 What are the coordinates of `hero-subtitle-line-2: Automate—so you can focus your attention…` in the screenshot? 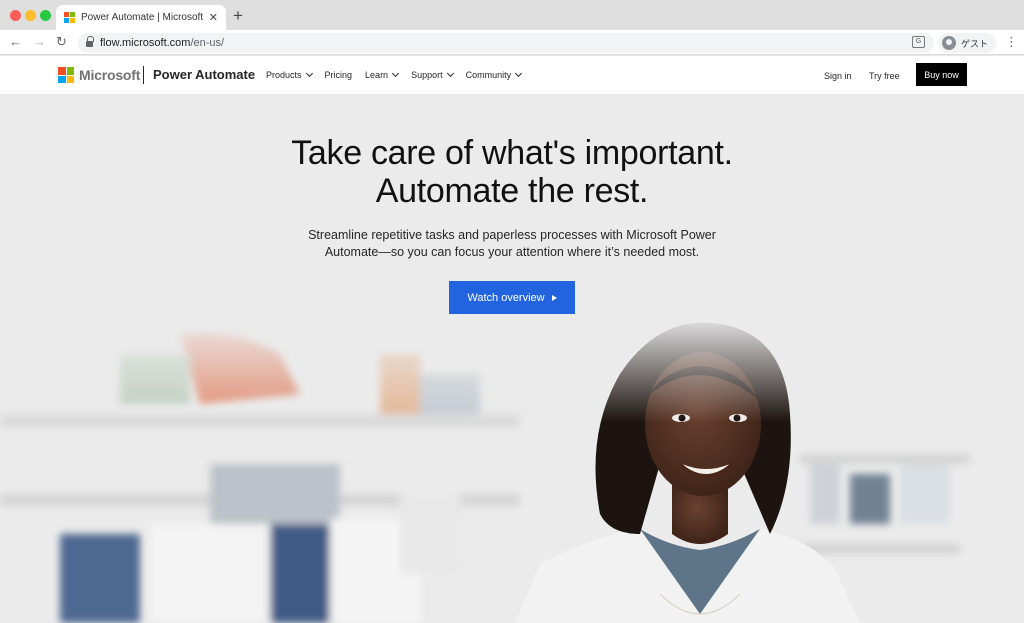 It's located at (512, 252).